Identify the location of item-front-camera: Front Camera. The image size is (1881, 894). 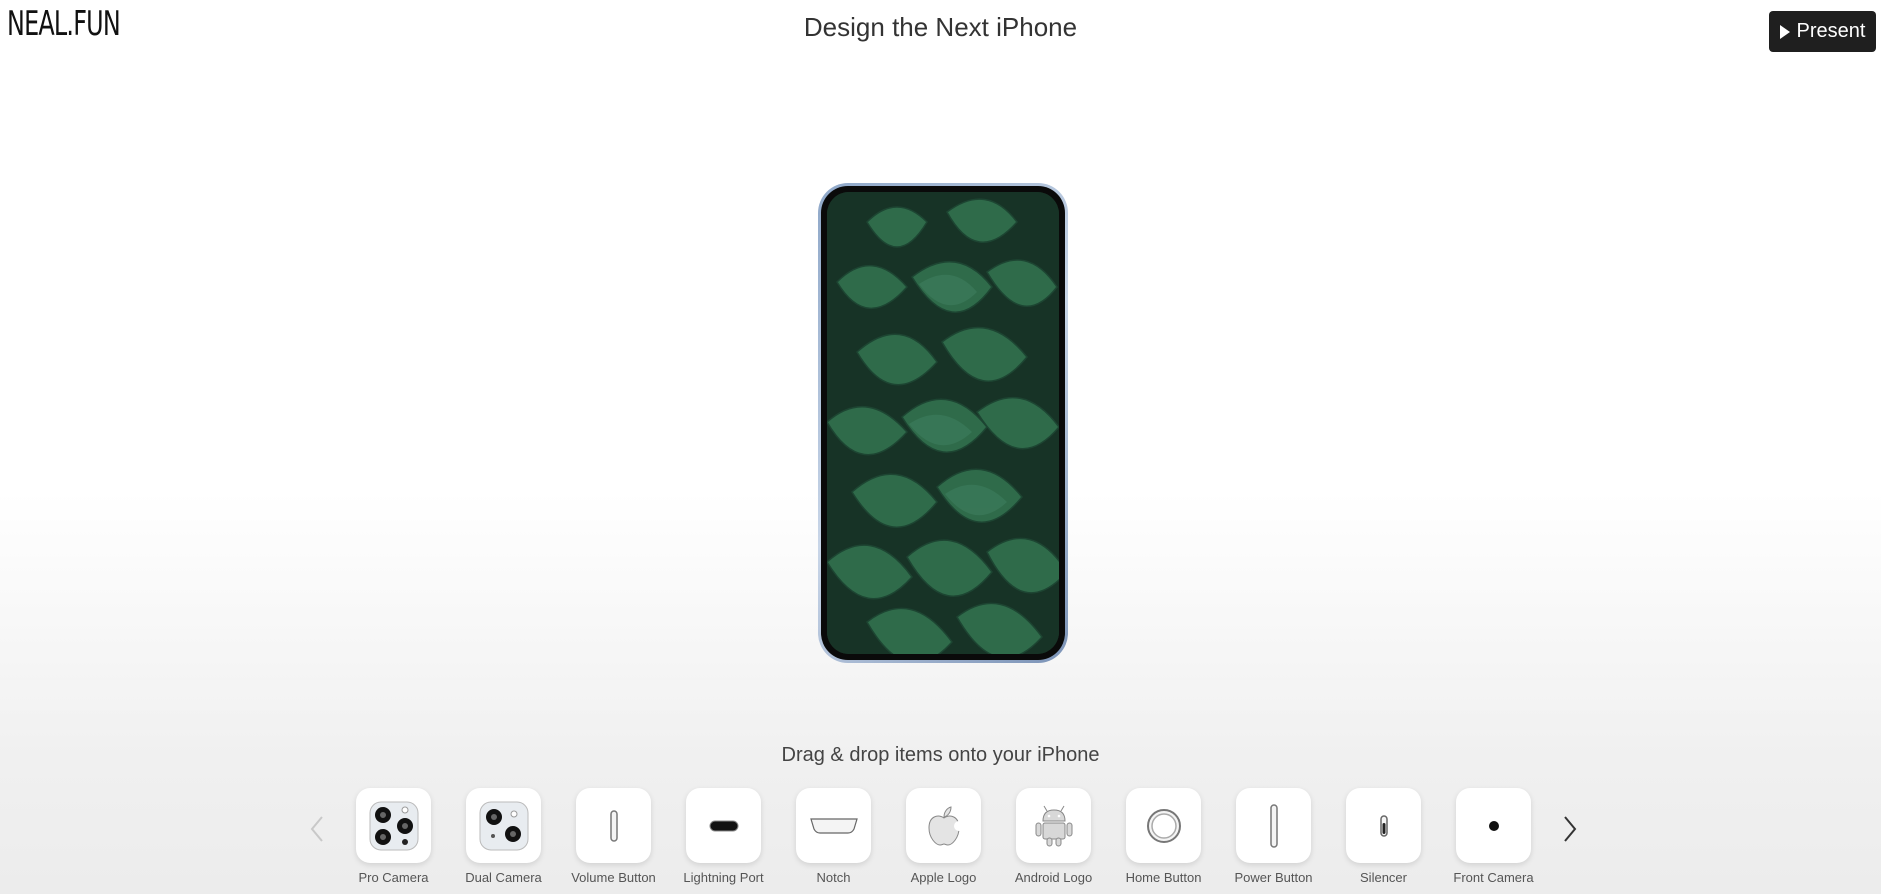
(1493, 836).